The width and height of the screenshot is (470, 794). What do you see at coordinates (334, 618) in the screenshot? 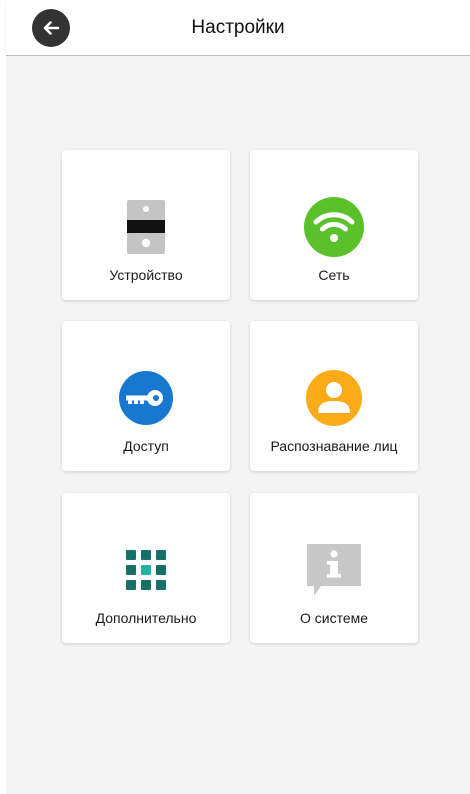
I see `tile-label: О системе` at bounding box center [334, 618].